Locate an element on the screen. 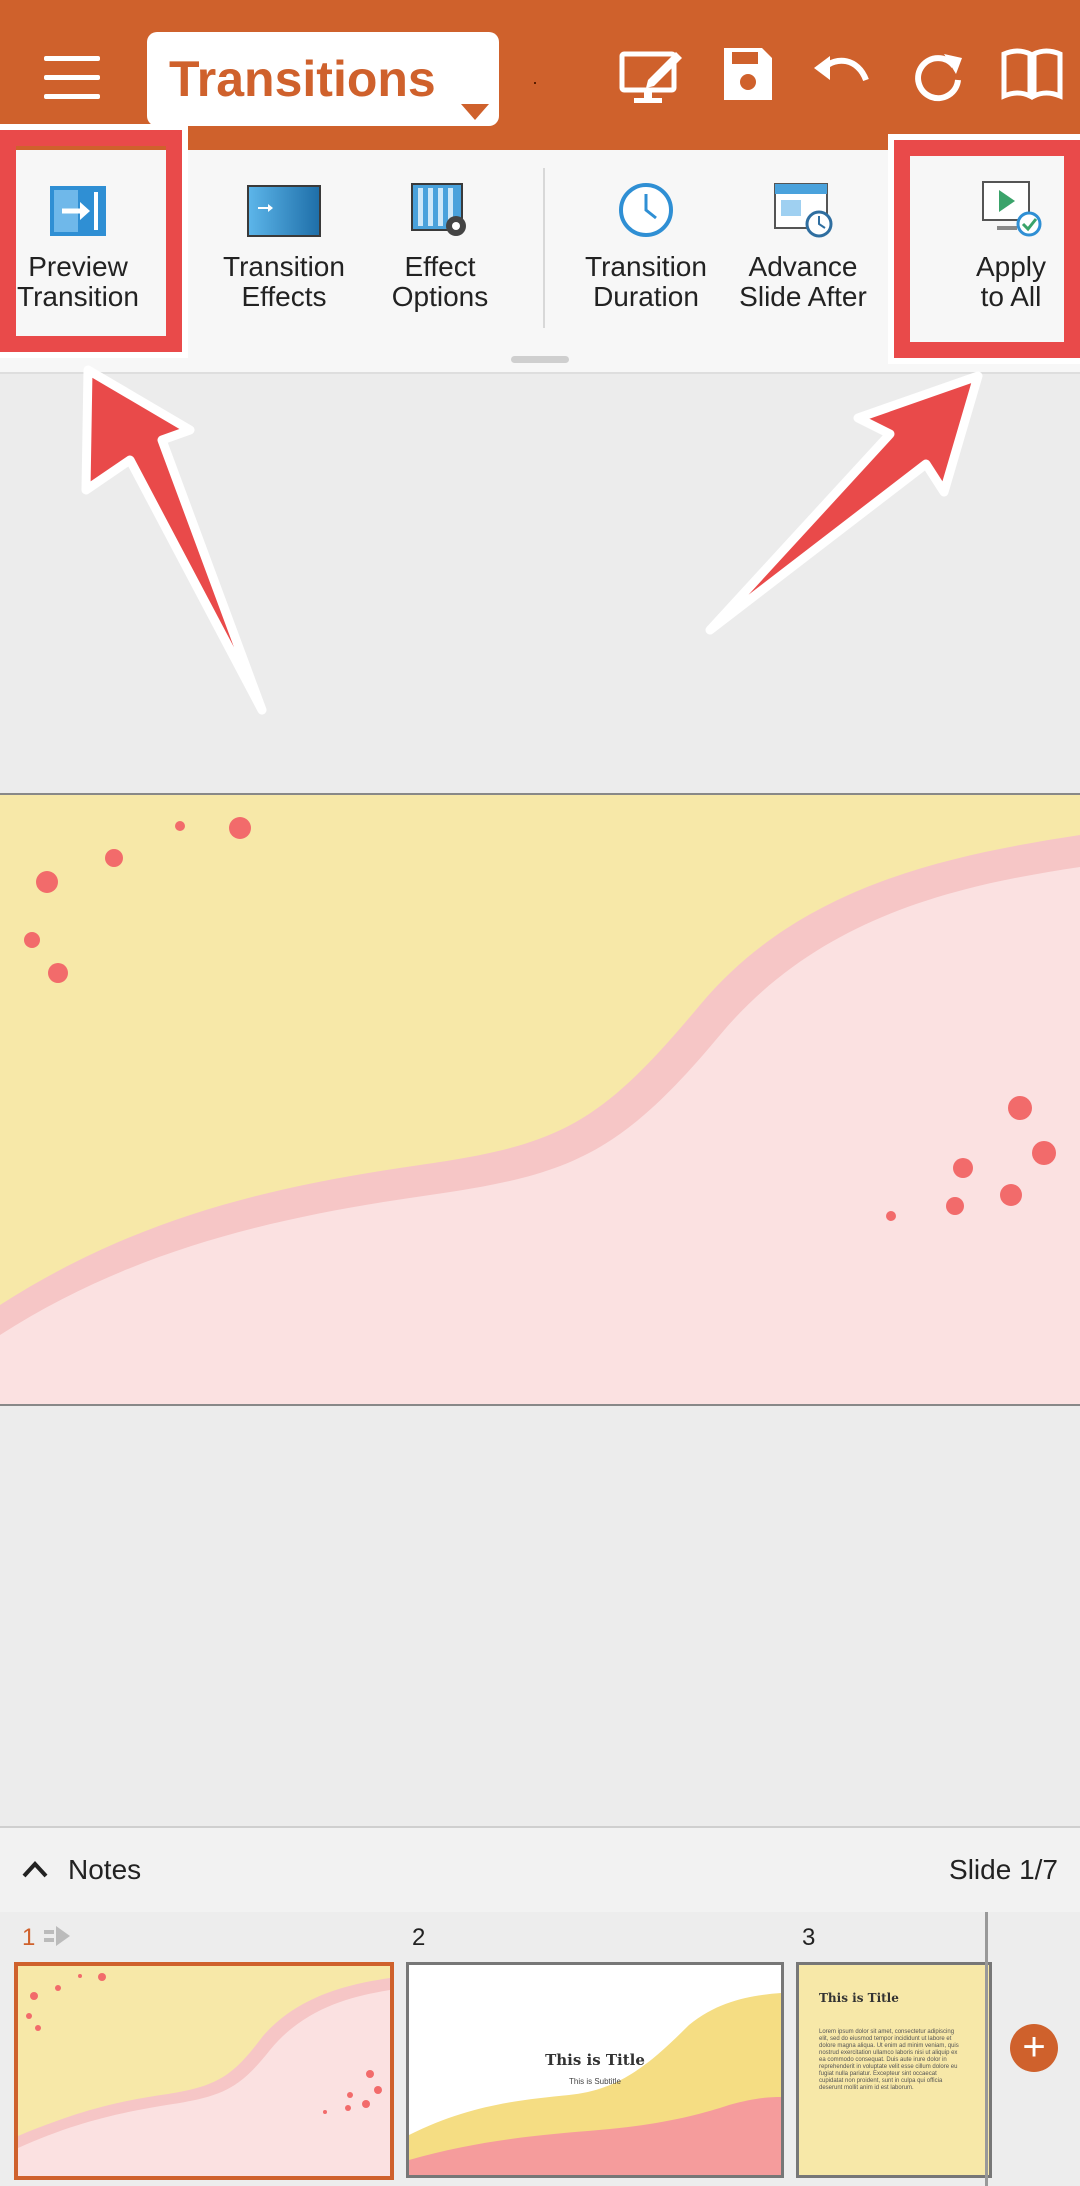 The width and height of the screenshot is (1080, 2186). arrow-to-preview-transition is located at coordinates (174, 540).